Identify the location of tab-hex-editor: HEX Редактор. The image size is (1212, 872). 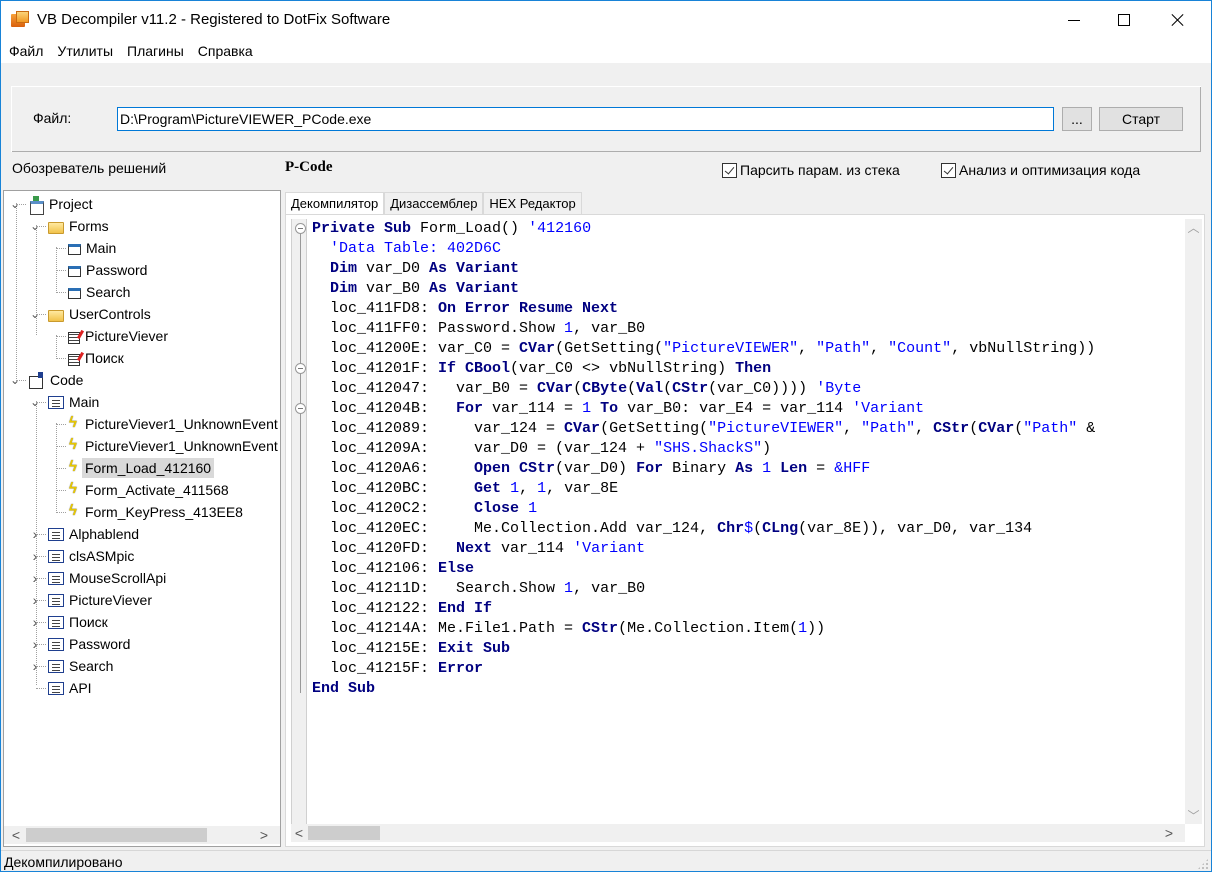
(532, 203).